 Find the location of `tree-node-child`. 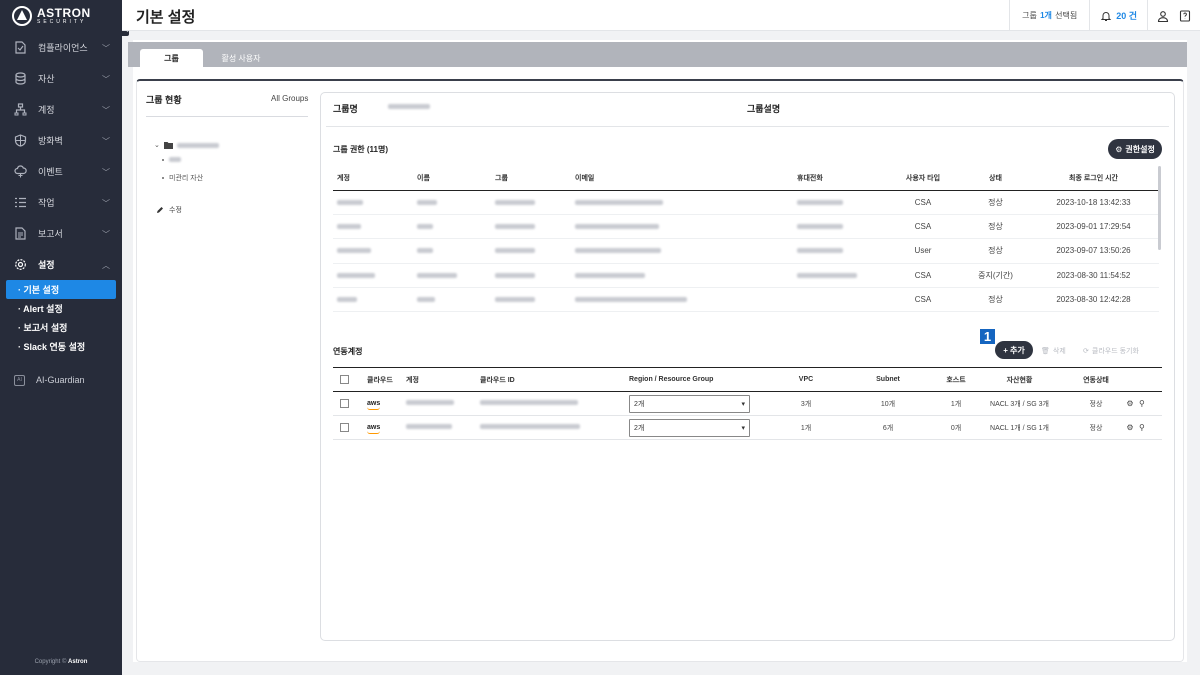

tree-node-child is located at coordinates (171, 159).